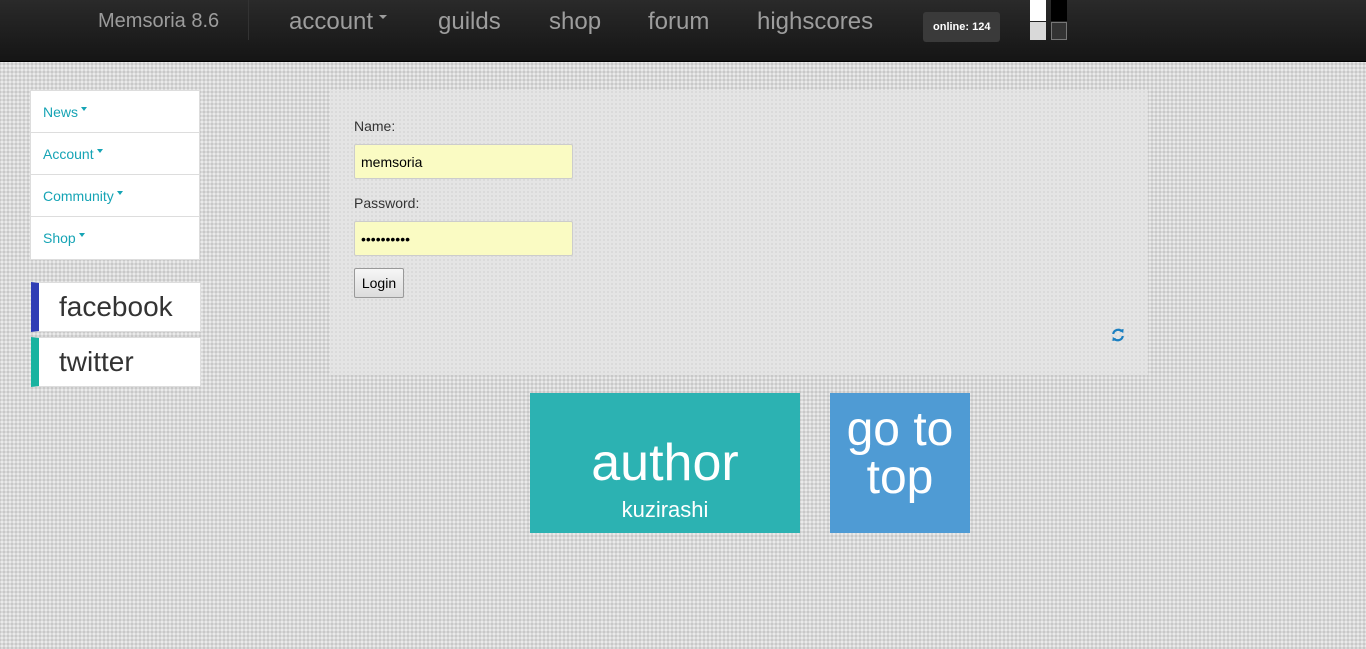 Image resolution: width=1366 pixels, height=649 pixels. What do you see at coordinates (59, 238) in the screenshot?
I see `sidebar-item-label: Shop` at bounding box center [59, 238].